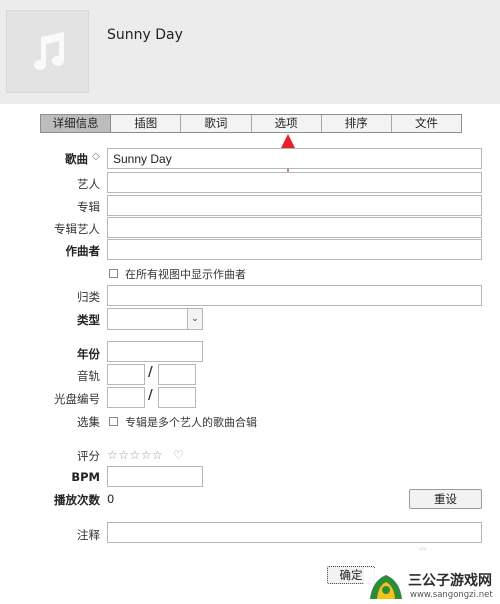 The height and width of the screenshot is (604, 500). What do you see at coordinates (155, 351) in the screenshot?
I see `year-field` at bounding box center [155, 351].